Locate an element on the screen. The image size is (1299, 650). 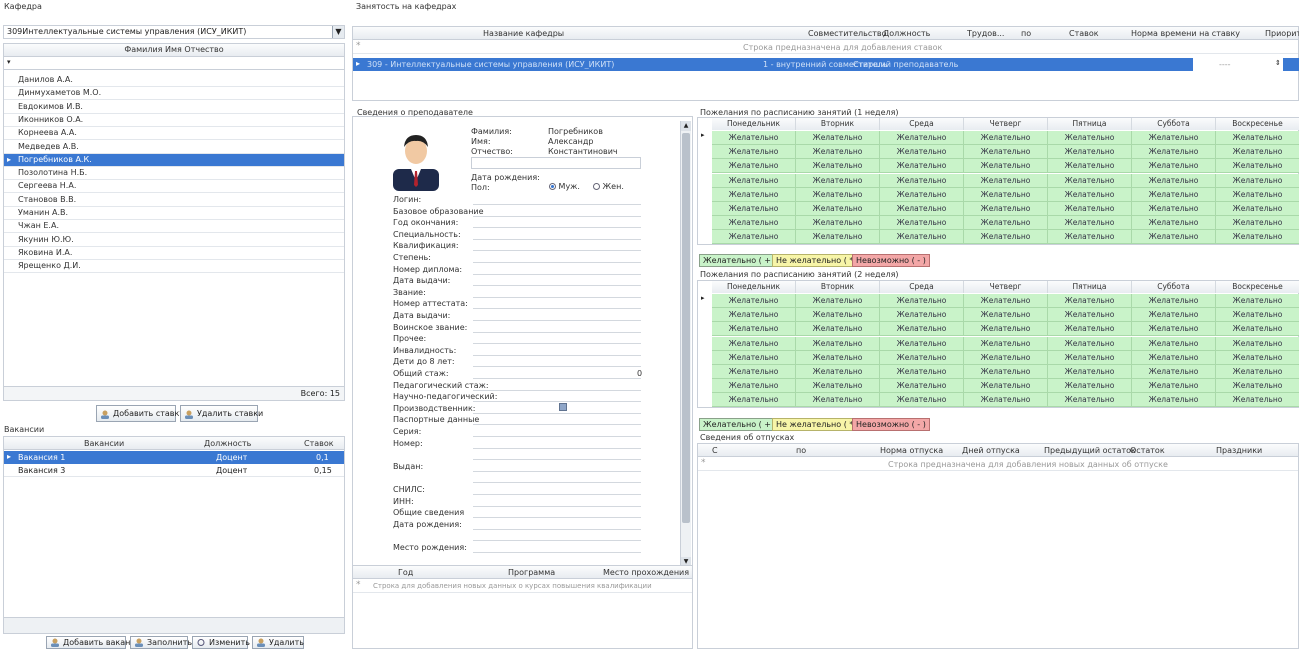
filter-row: ▾ is located at coordinates (174, 63).